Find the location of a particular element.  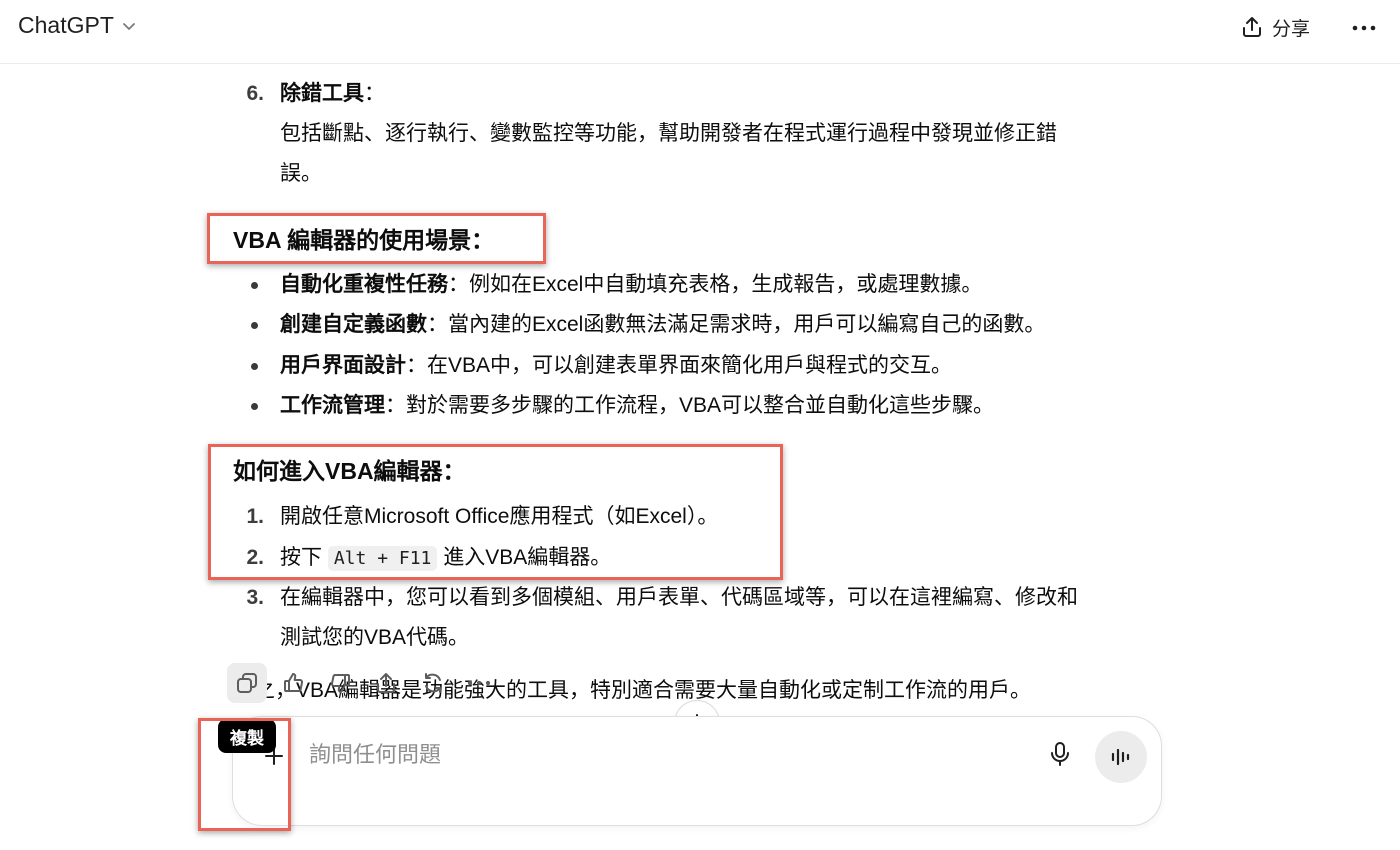

thumbs-down-icon is located at coordinates (340, 683).